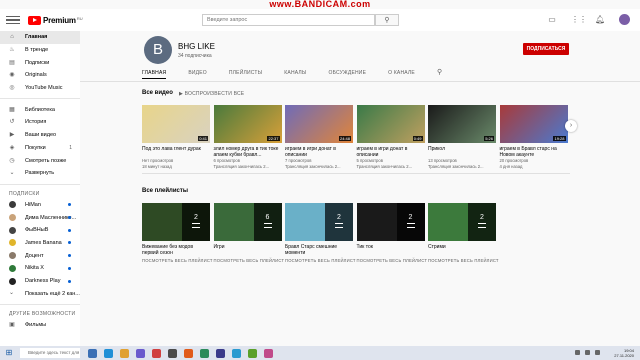 Image resolution: width=640 pixels, height=360 pixels. What do you see at coordinates (40, 88) in the screenshot?
I see `sidebar-item: ◎ YouTube Music` at bounding box center [40, 88].